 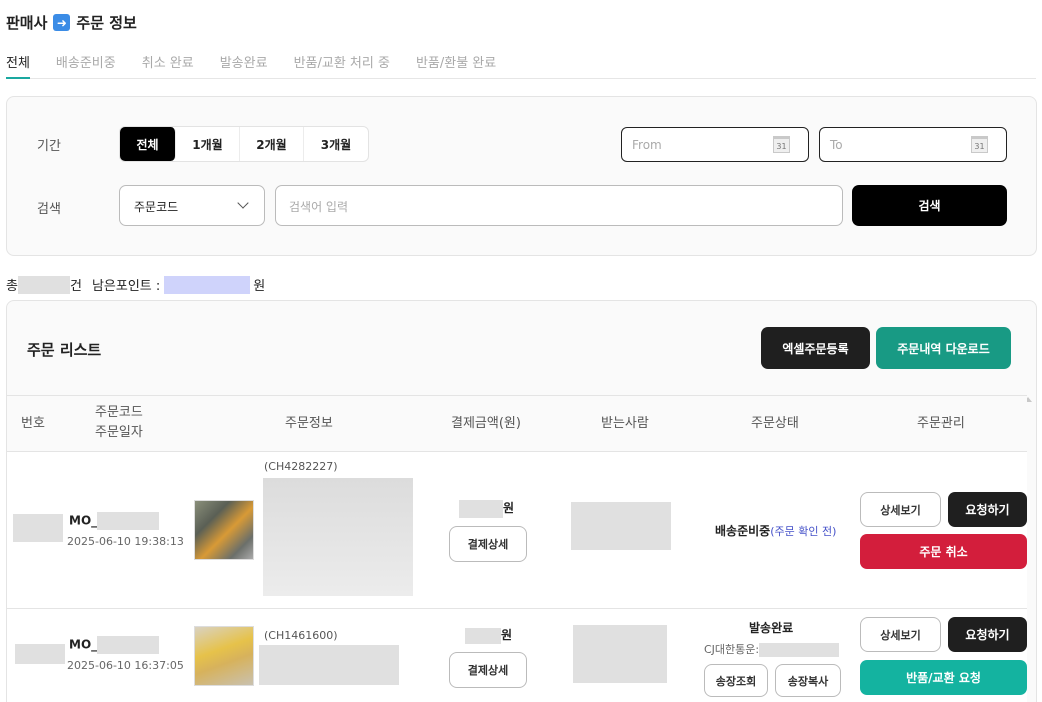 What do you see at coordinates (208, 144) in the screenshot?
I see `period-1month-button: 1개월` at bounding box center [208, 144].